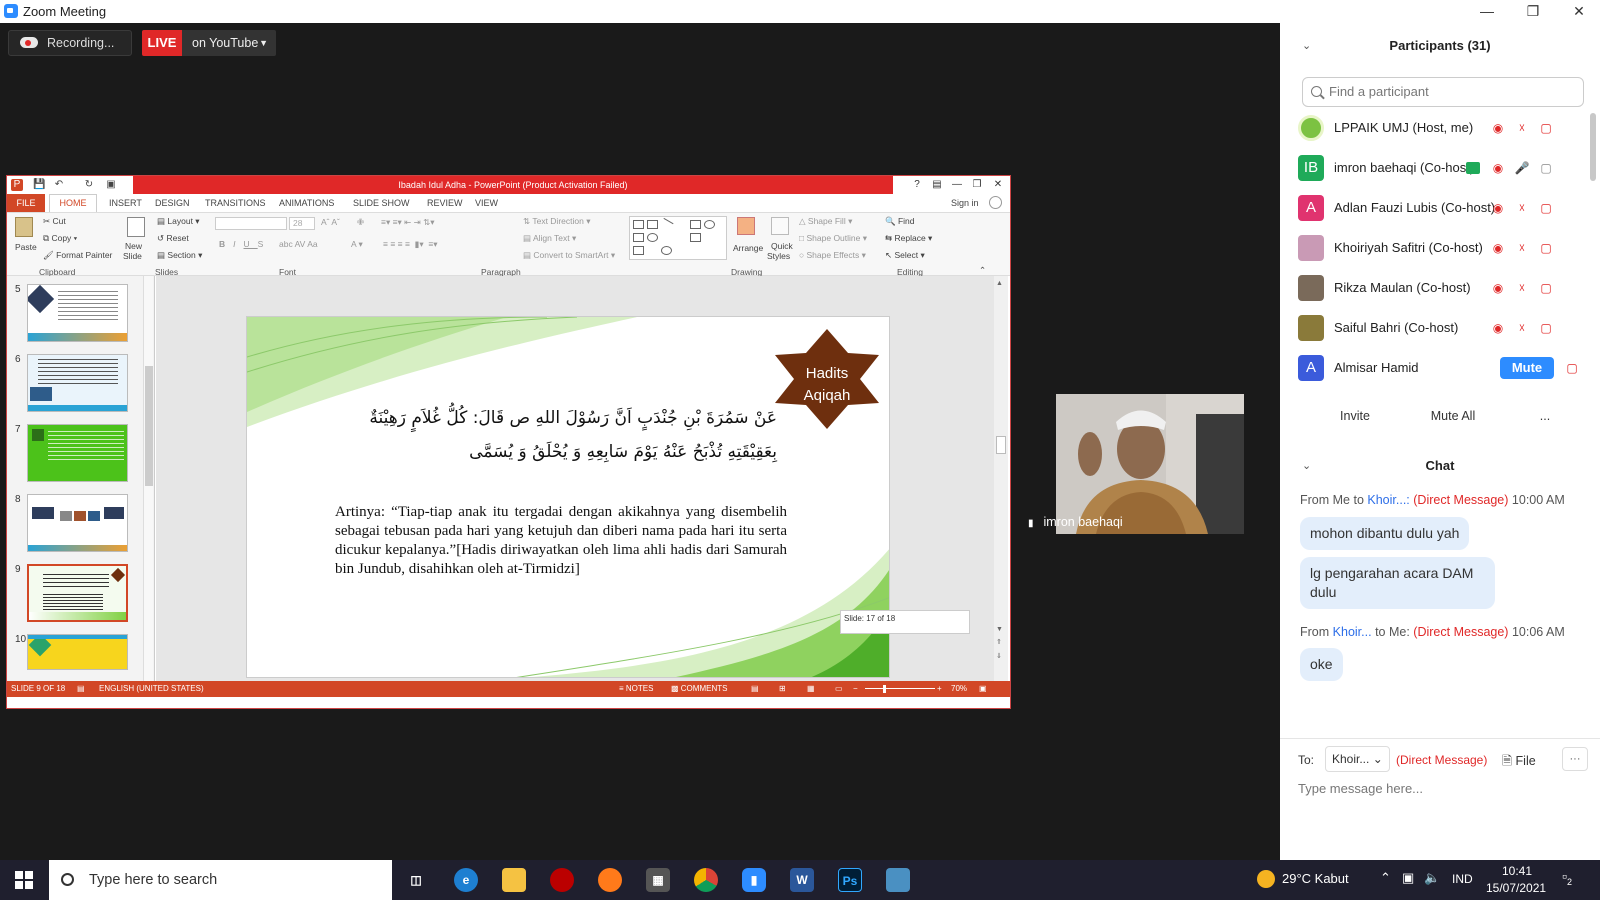 The image size is (1600, 900). What do you see at coordinates (778, 256) in the screenshot?
I see `quick-styles-label-2: Styles` at bounding box center [778, 256].